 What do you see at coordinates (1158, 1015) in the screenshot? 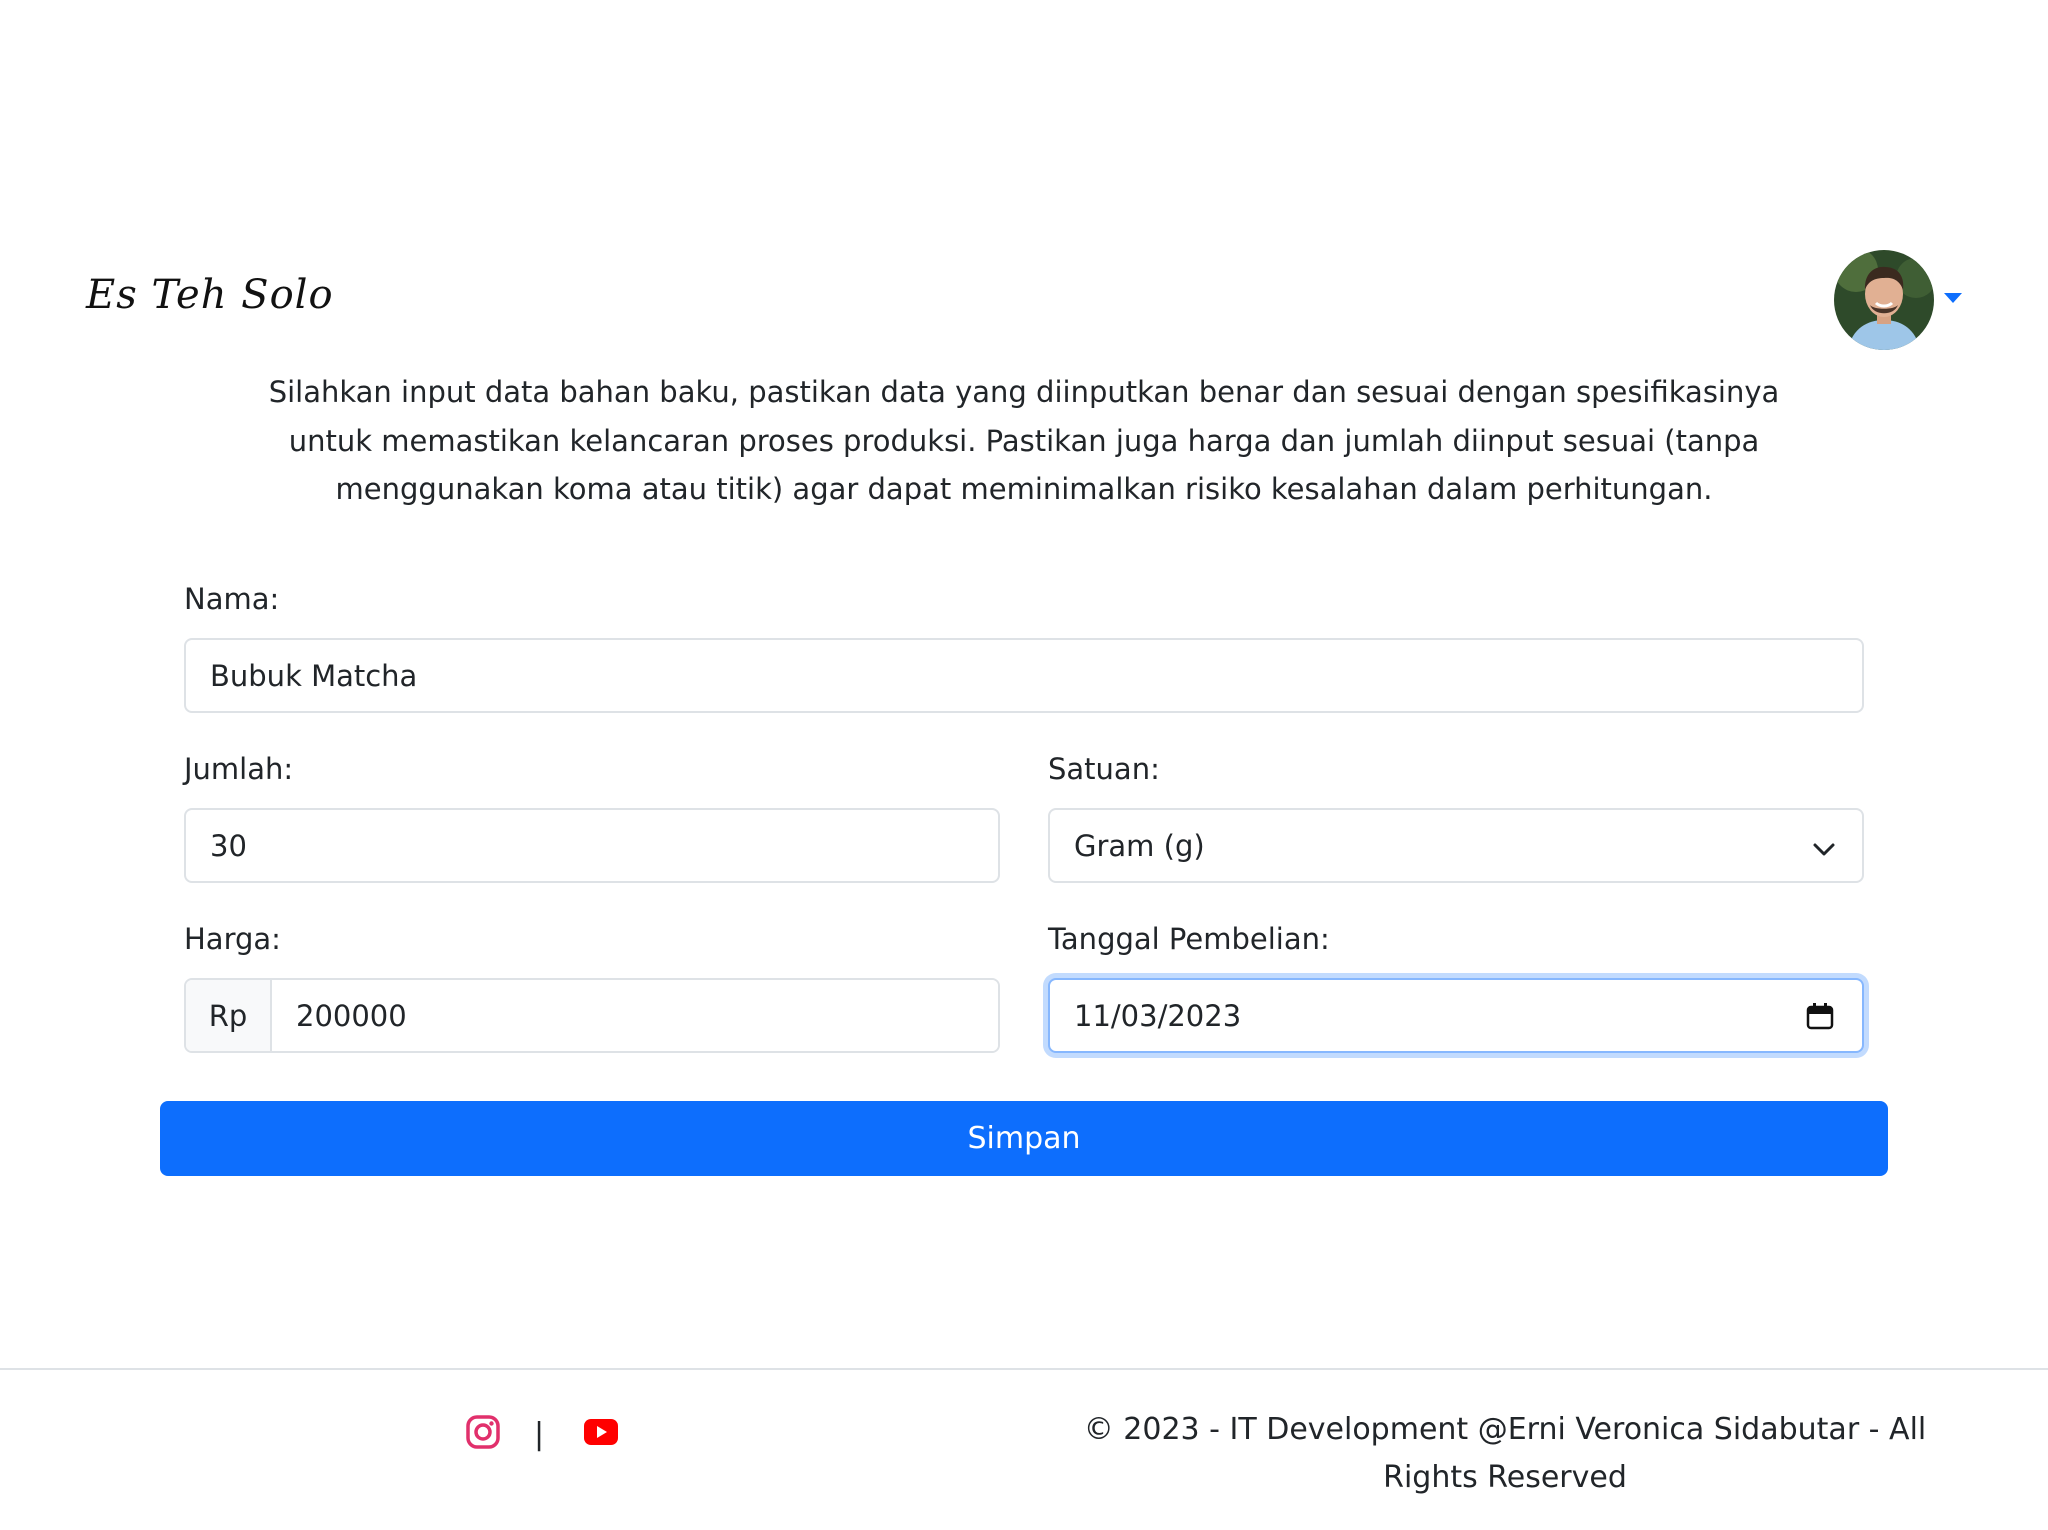
I see `tanggal-value: 11/03/2023` at bounding box center [1158, 1015].